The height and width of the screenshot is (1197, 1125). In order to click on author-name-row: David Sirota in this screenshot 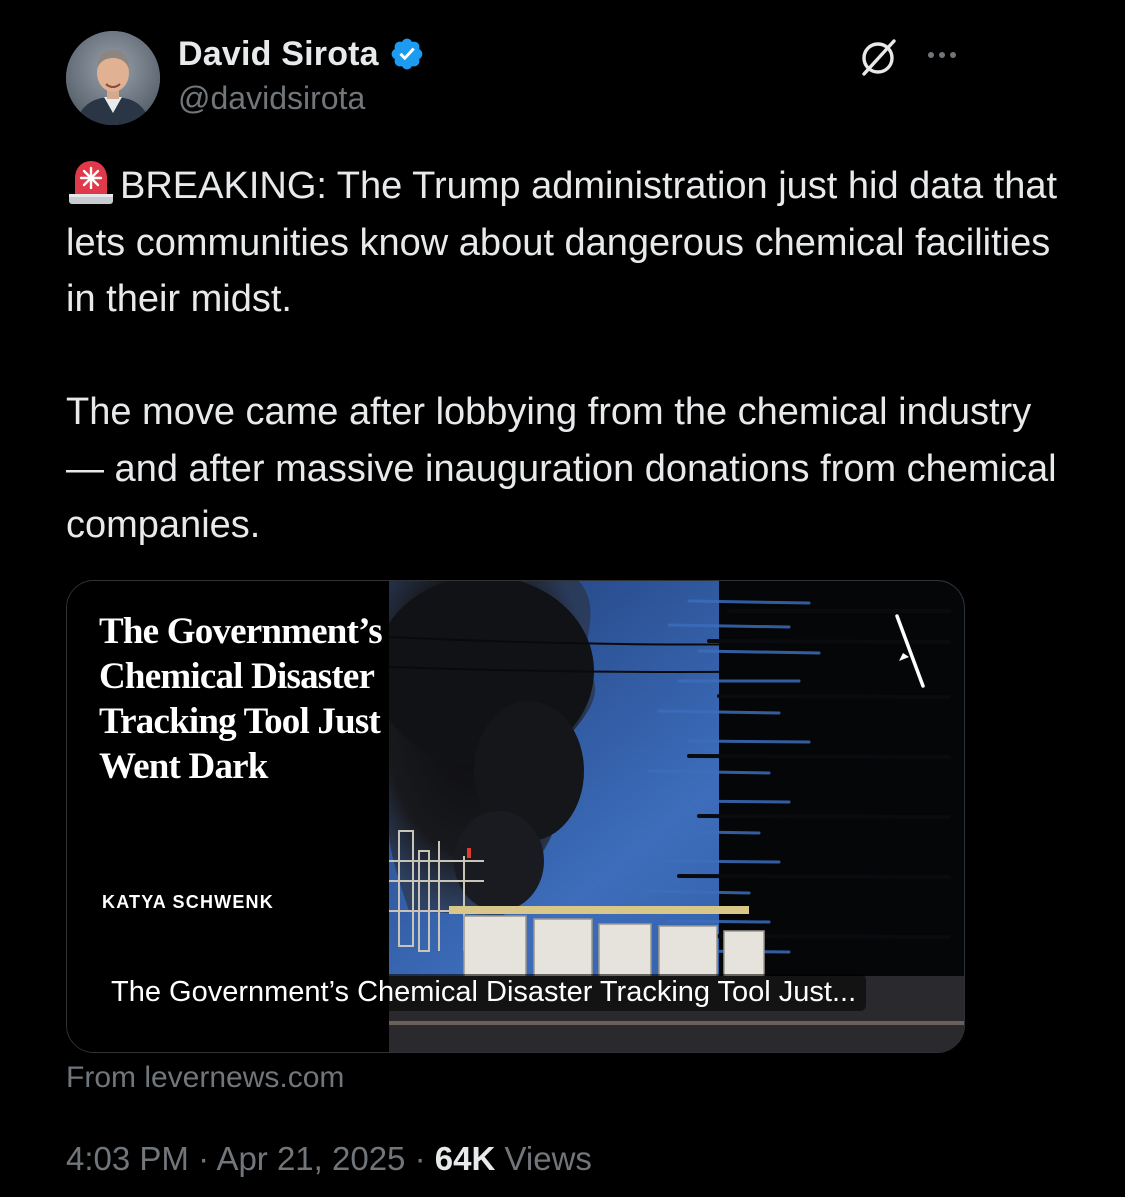, I will do `click(301, 54)`.